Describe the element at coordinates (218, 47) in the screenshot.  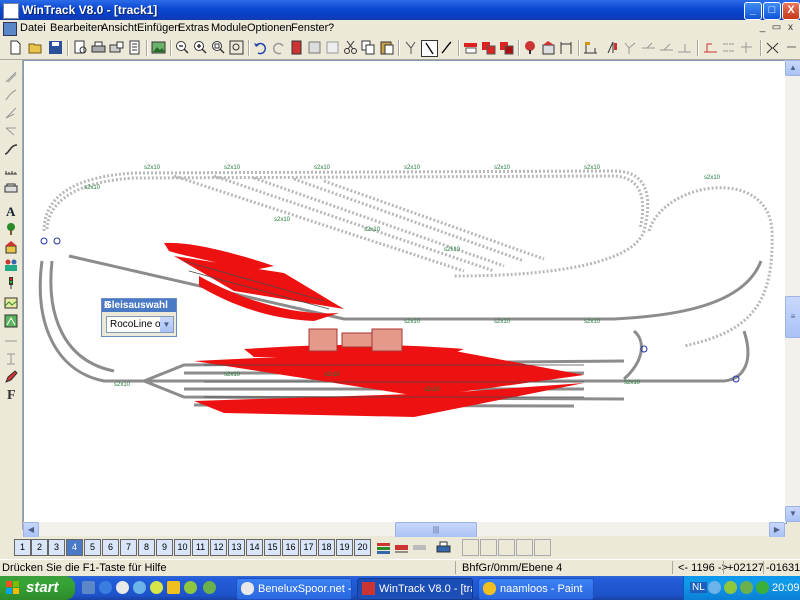
I see `zoom-window-icon` at that location.